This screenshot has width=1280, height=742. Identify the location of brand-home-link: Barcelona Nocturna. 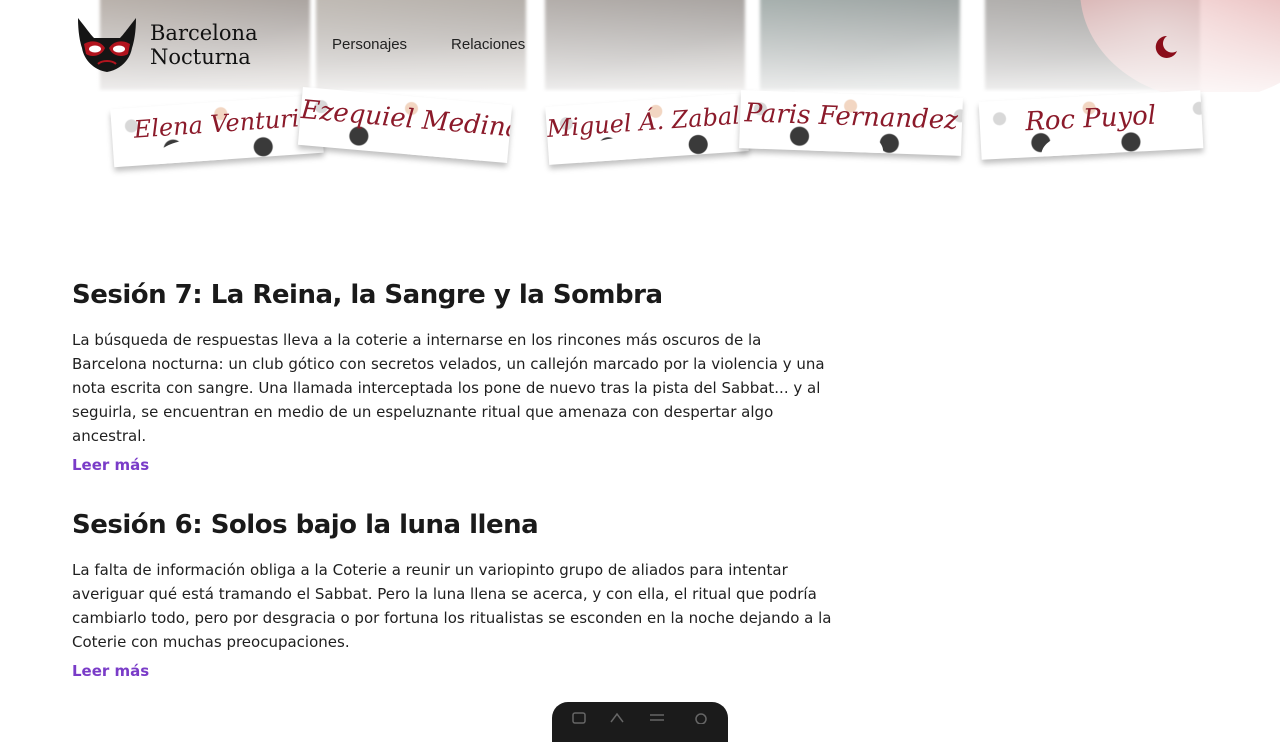
(165, 45).